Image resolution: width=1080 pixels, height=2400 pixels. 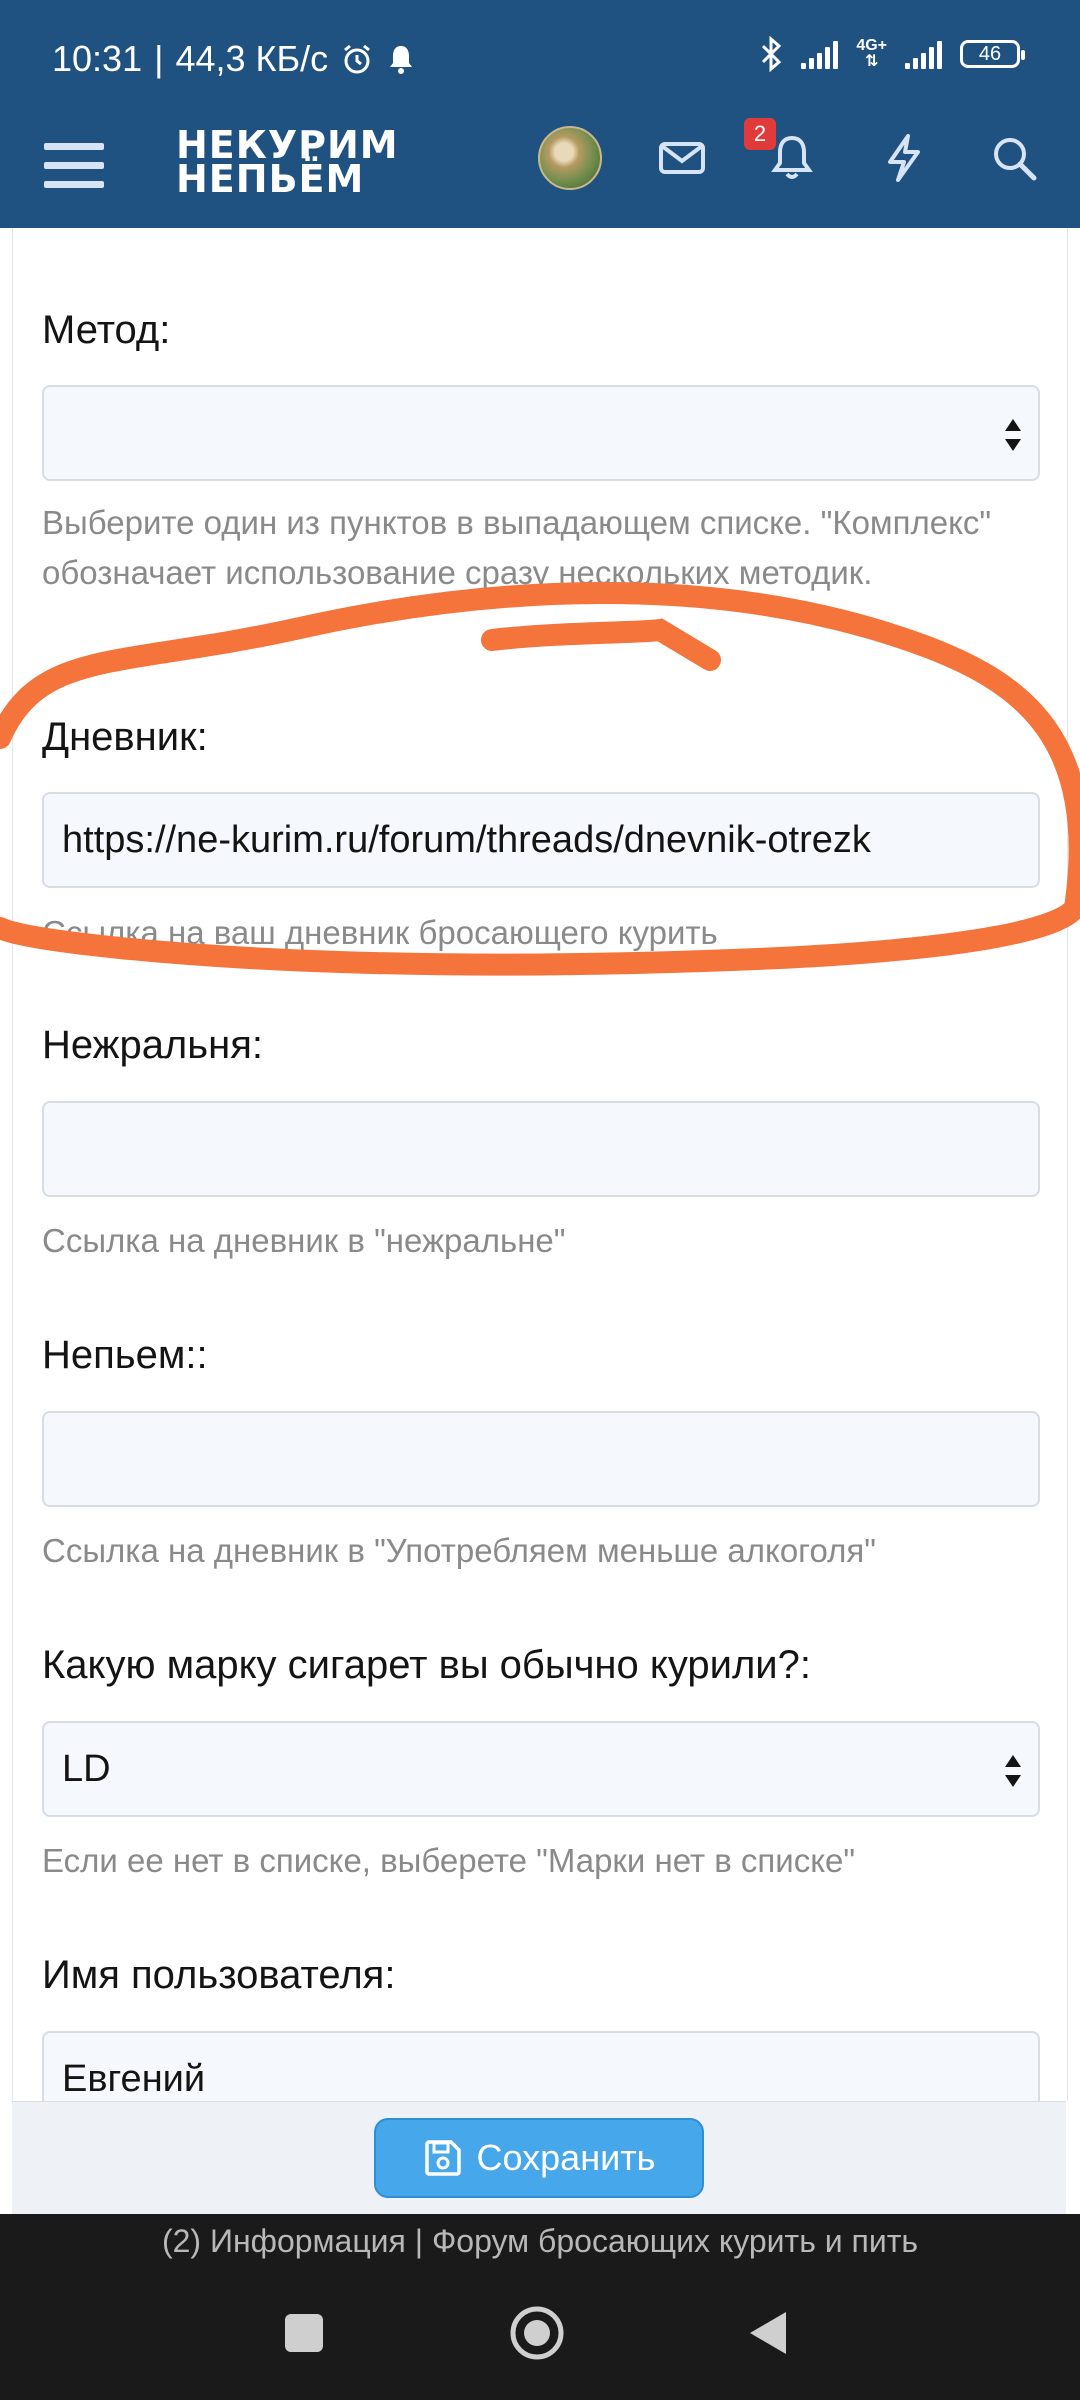 I want to click on nezhralnya-hint: Ссылка на дневник в "нежральне", so click(x=304, y=1240).